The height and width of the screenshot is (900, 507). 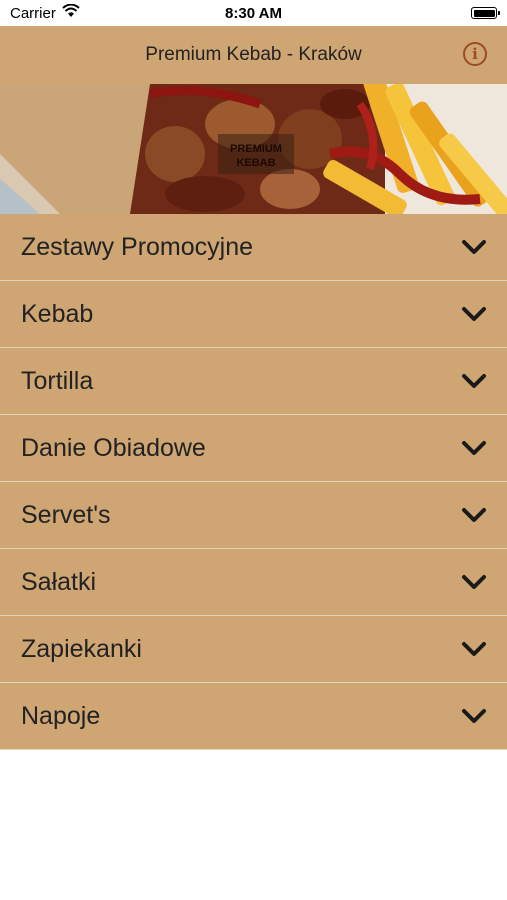 I want to click on nav-bar: Premium Kebab - Kraków i, so click(x=253, y=55).